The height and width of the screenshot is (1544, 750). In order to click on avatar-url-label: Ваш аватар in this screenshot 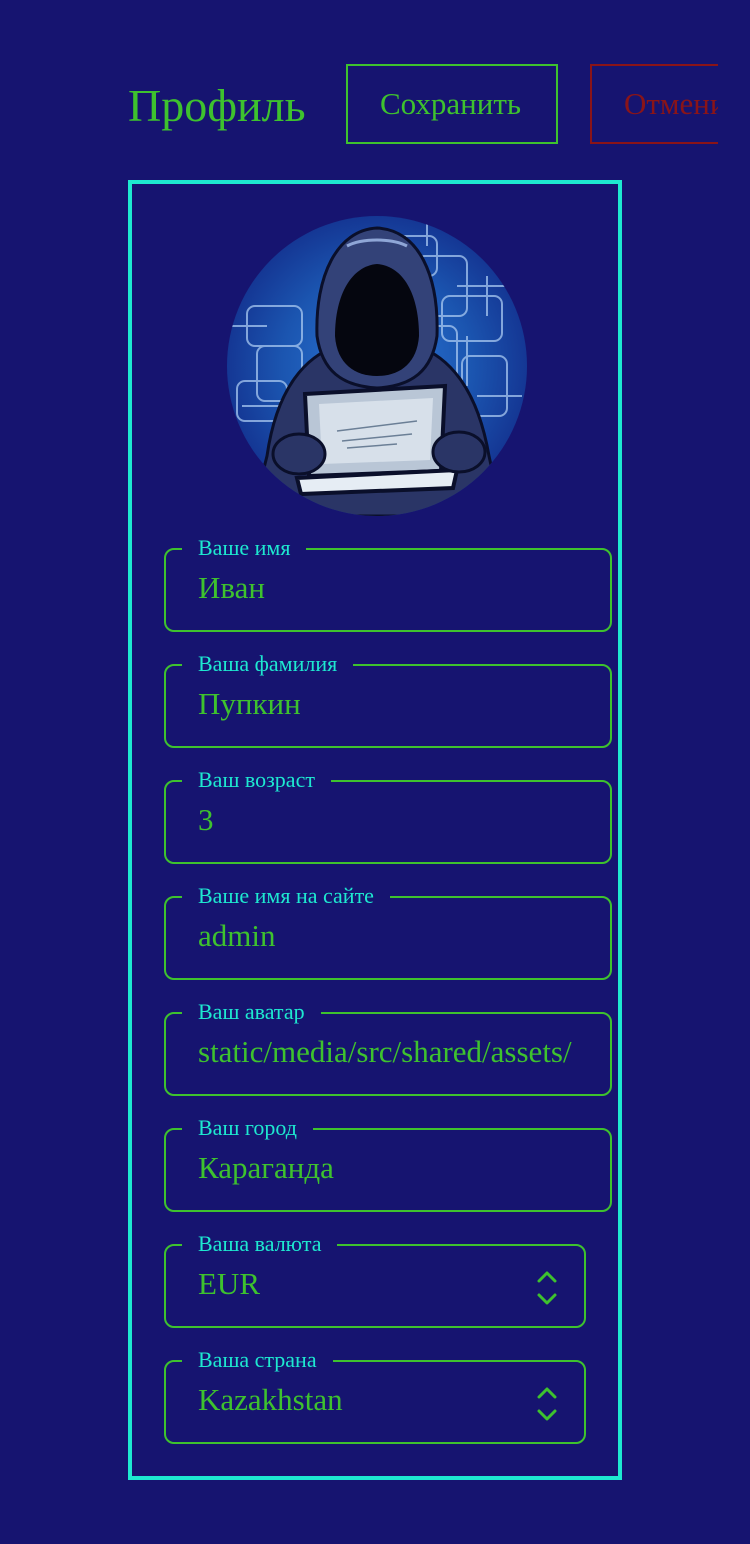, I will do `click(251, 1012)`.